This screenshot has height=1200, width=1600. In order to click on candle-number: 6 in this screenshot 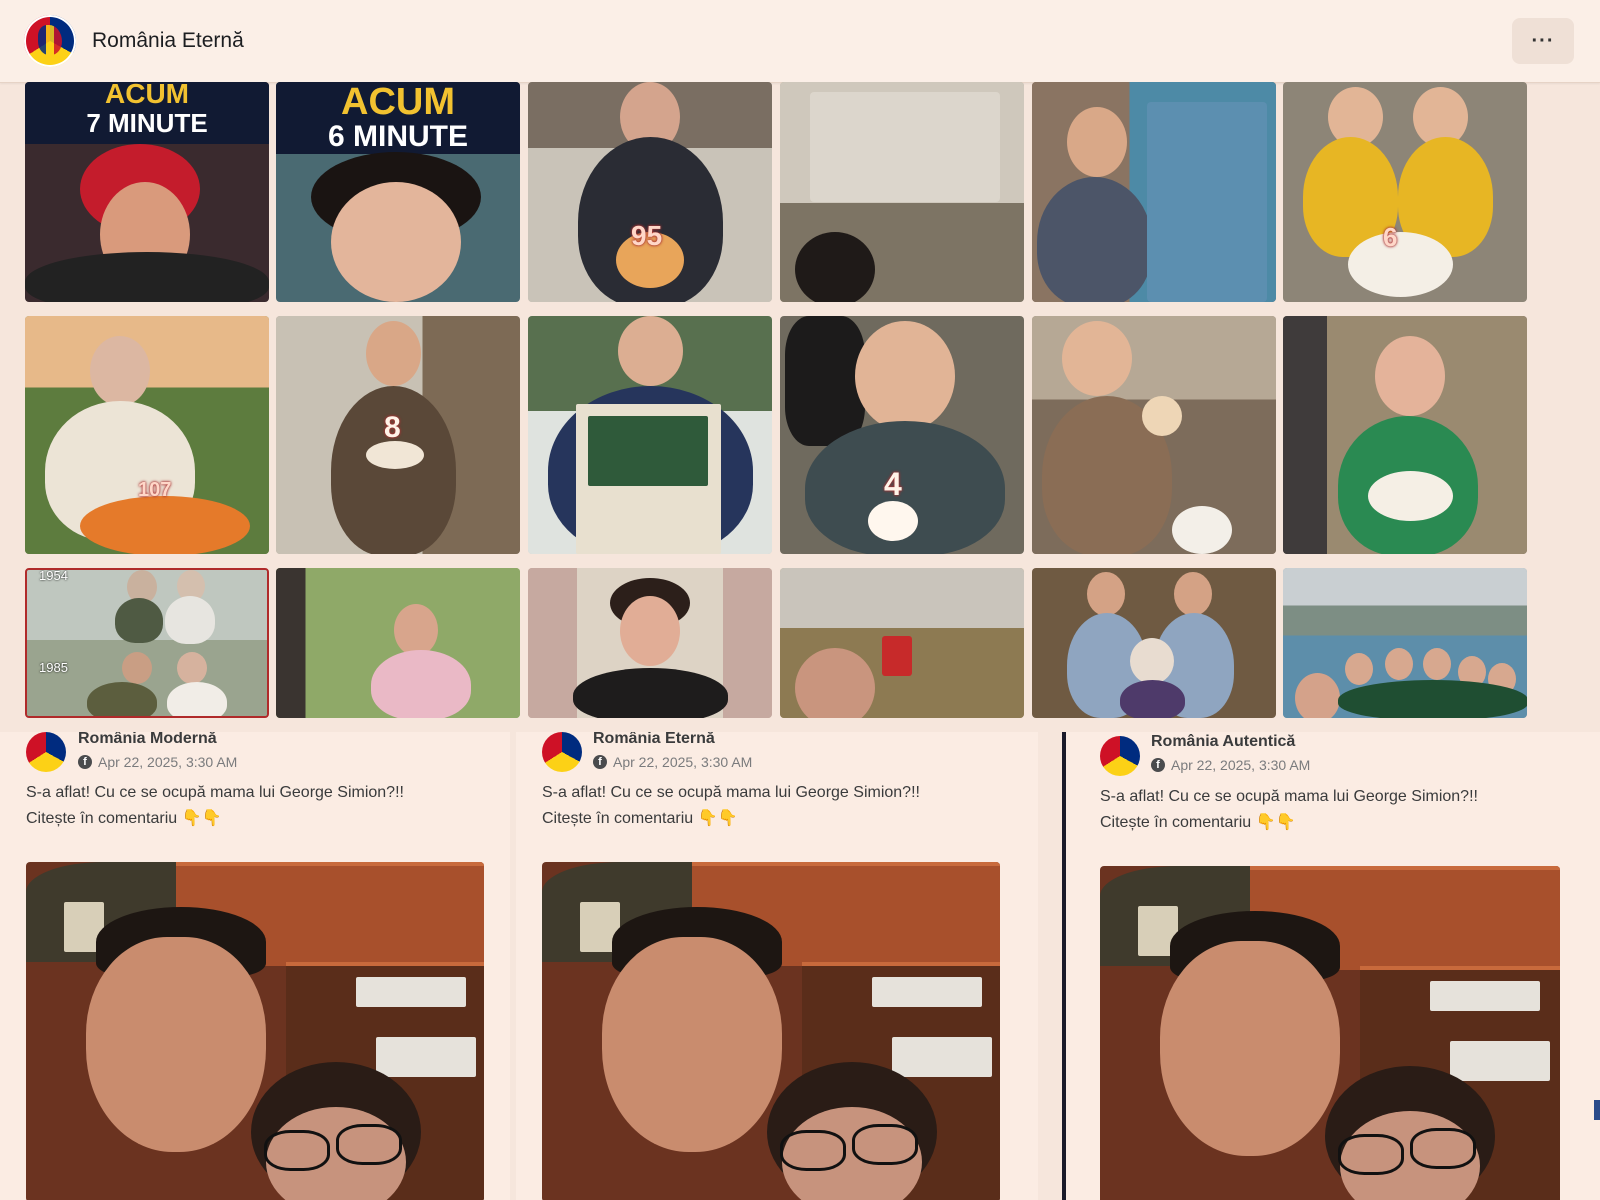, I will do `click(1390, 237)`.